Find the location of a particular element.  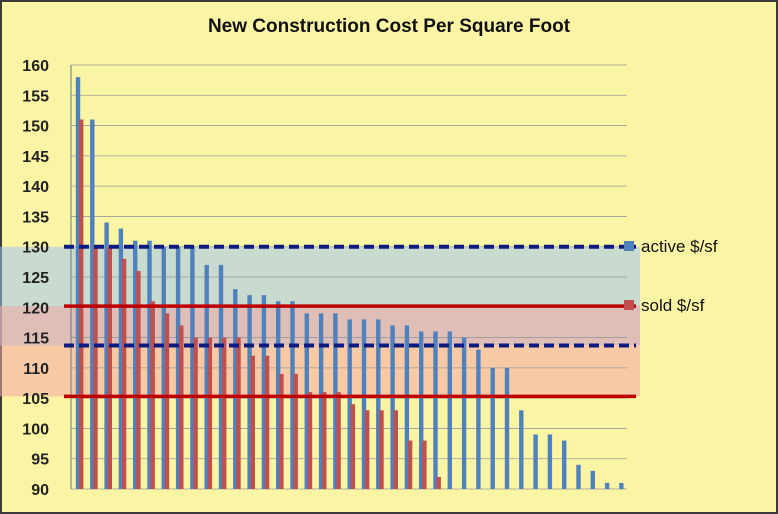

y-tick-label: 125 is located at coordinates (35, 278).